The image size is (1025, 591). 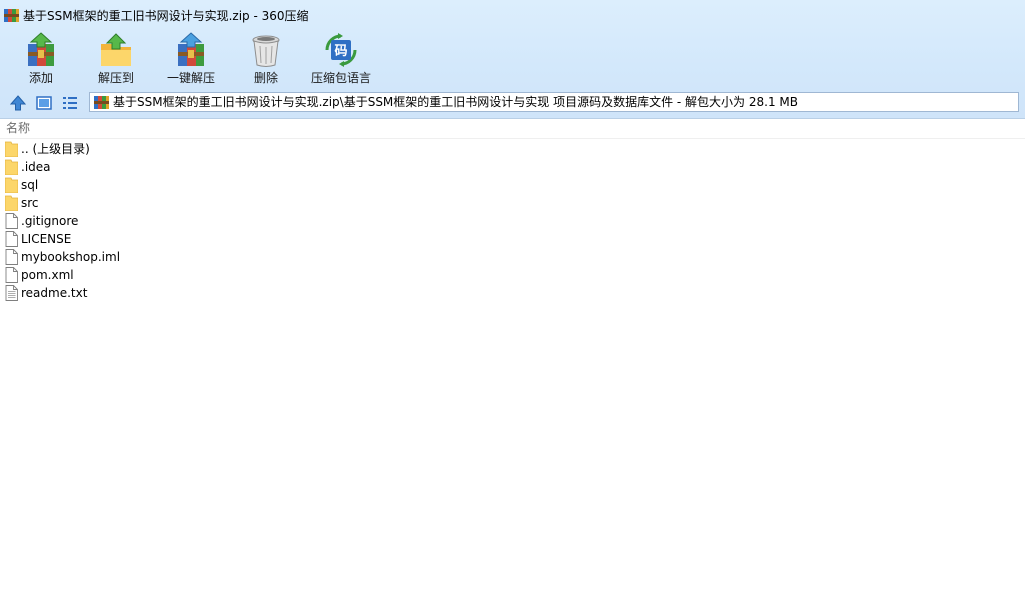 I want to click on extract-to-label: 解压到, so click(x=115, y=78).